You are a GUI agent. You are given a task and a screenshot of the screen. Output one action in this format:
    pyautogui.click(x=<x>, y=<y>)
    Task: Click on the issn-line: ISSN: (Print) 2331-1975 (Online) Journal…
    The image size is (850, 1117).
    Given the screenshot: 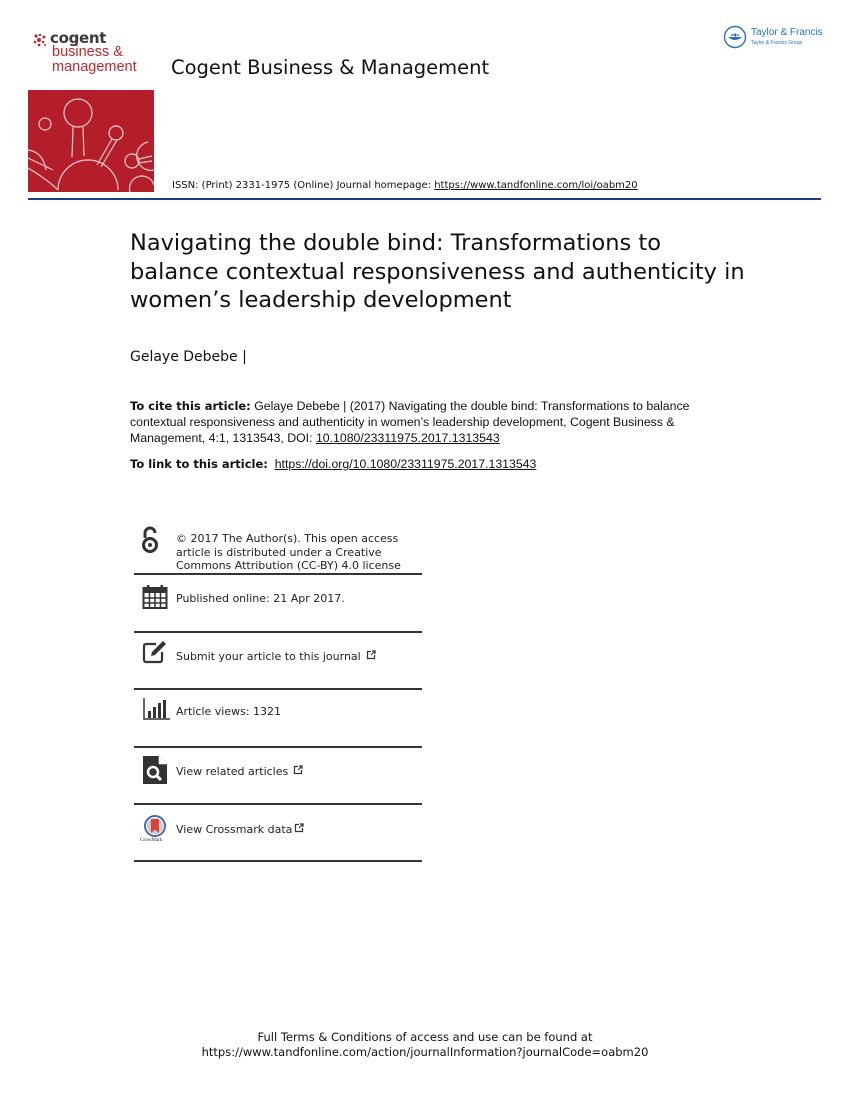 What is the action you would take?
    pyautogui.click(x=405, y=185)
    